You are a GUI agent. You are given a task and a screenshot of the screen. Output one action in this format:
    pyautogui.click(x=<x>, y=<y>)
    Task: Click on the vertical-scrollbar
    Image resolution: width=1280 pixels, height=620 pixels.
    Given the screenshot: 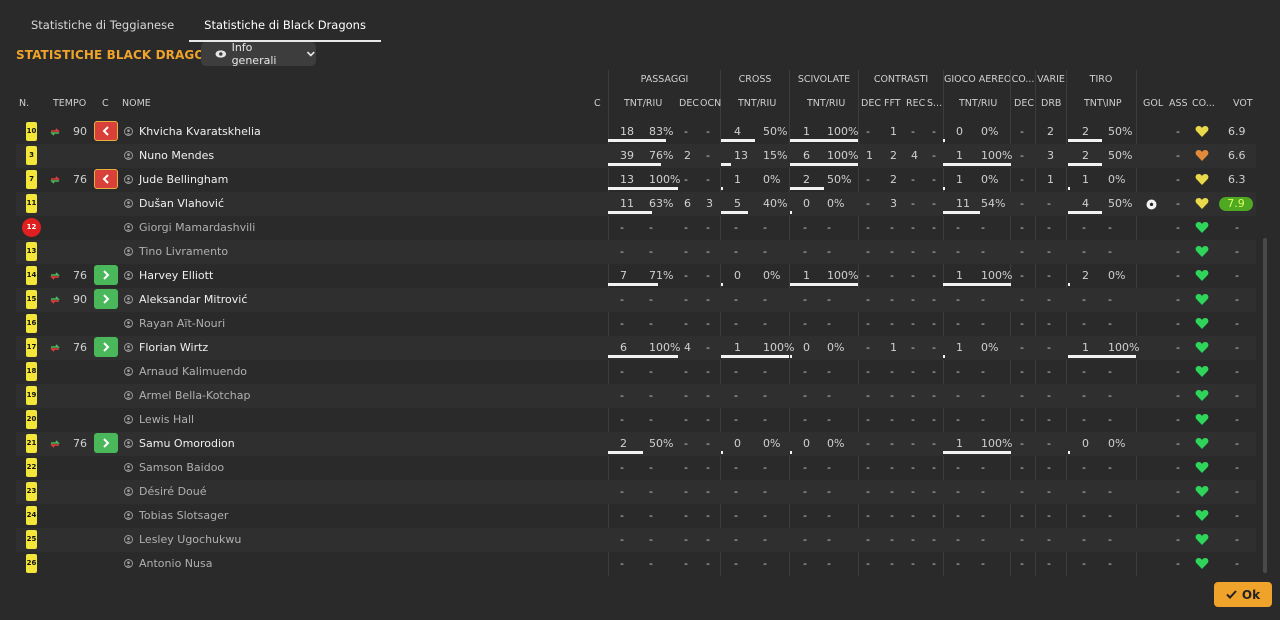 What is the action you would take?
    pyautogui.click(x=1265, y=405)
    